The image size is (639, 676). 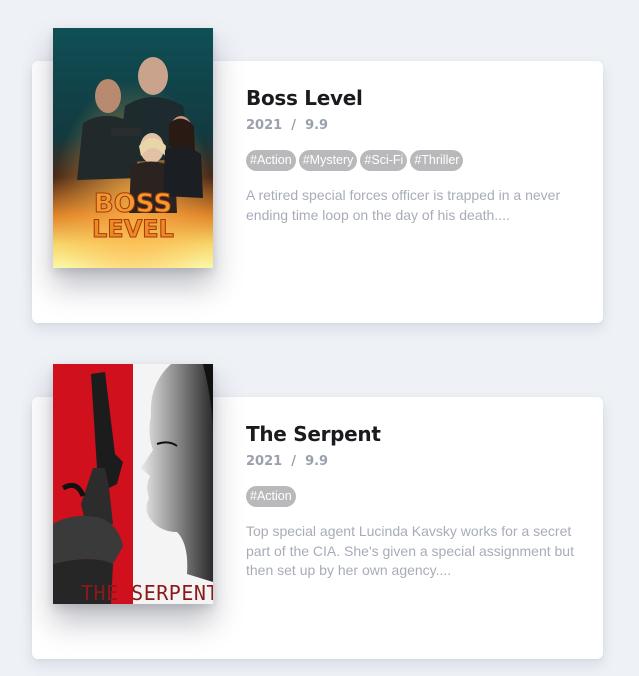 What do you see at coordinates (133, 229) in the screenshot?
I see `poster-title-line-2: LEVEL` at bounding box center [133, 229].